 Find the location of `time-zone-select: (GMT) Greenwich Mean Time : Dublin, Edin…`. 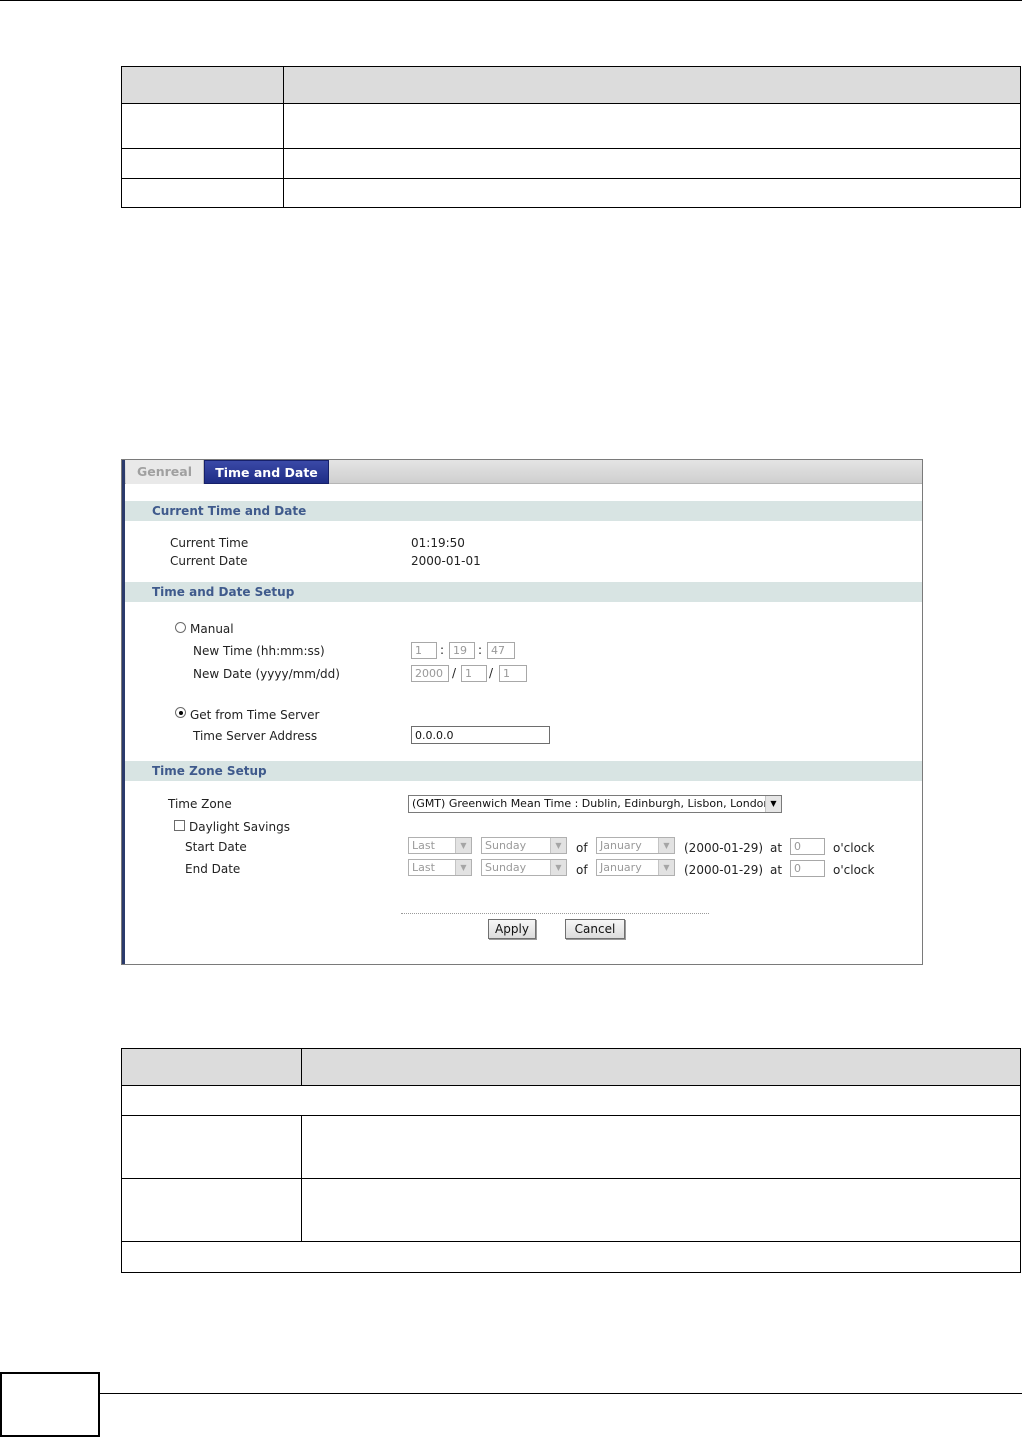

time-zone-select: (GMT) Greenwich Mean Time : Dublin, Edin… is located at coordinates (595, 804).